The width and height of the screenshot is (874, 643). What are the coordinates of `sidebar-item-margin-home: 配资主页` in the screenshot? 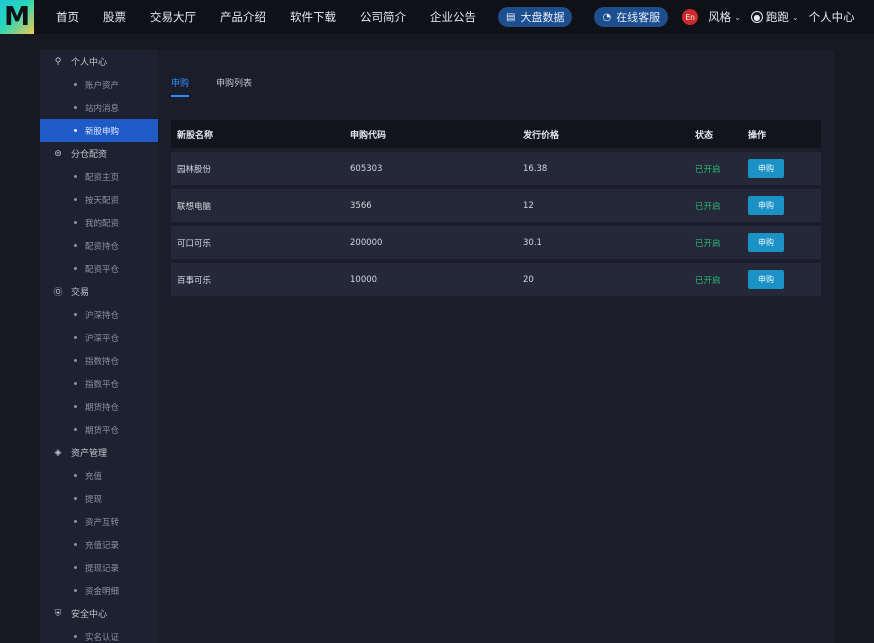 It's located at (99, 176).